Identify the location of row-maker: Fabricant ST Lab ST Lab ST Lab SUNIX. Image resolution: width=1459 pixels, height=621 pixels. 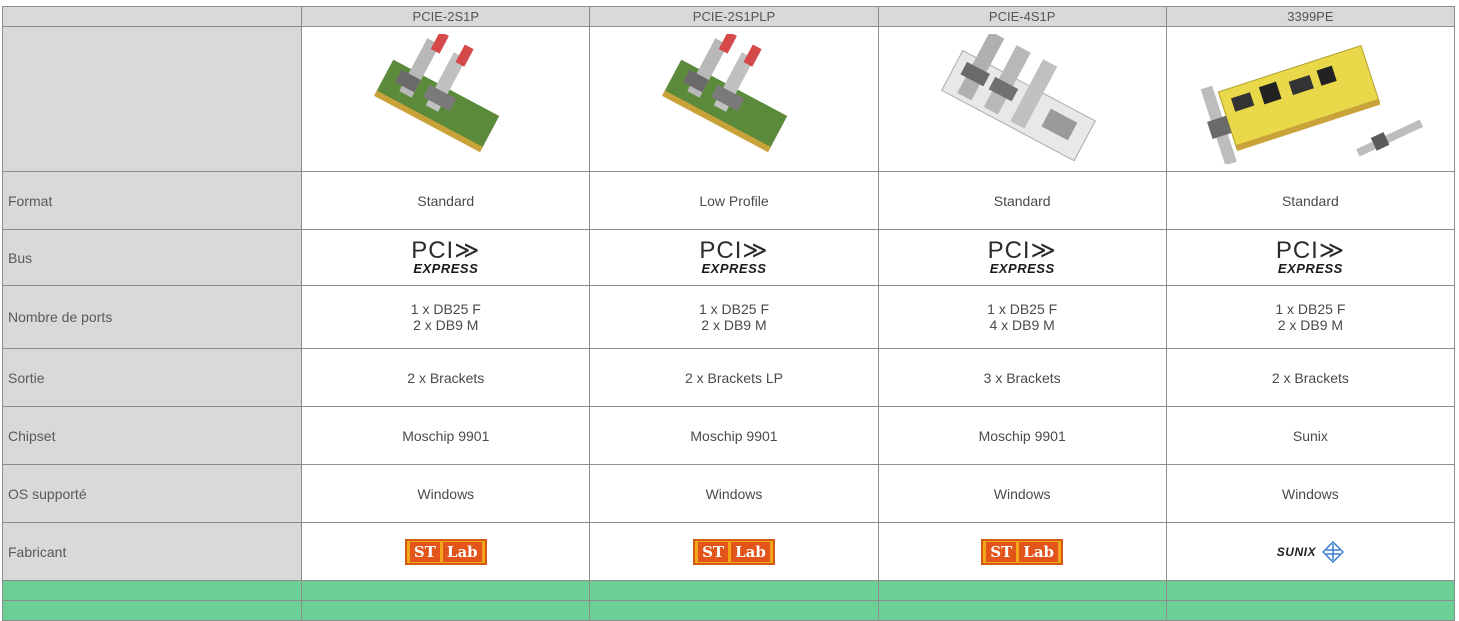
(728, 551).